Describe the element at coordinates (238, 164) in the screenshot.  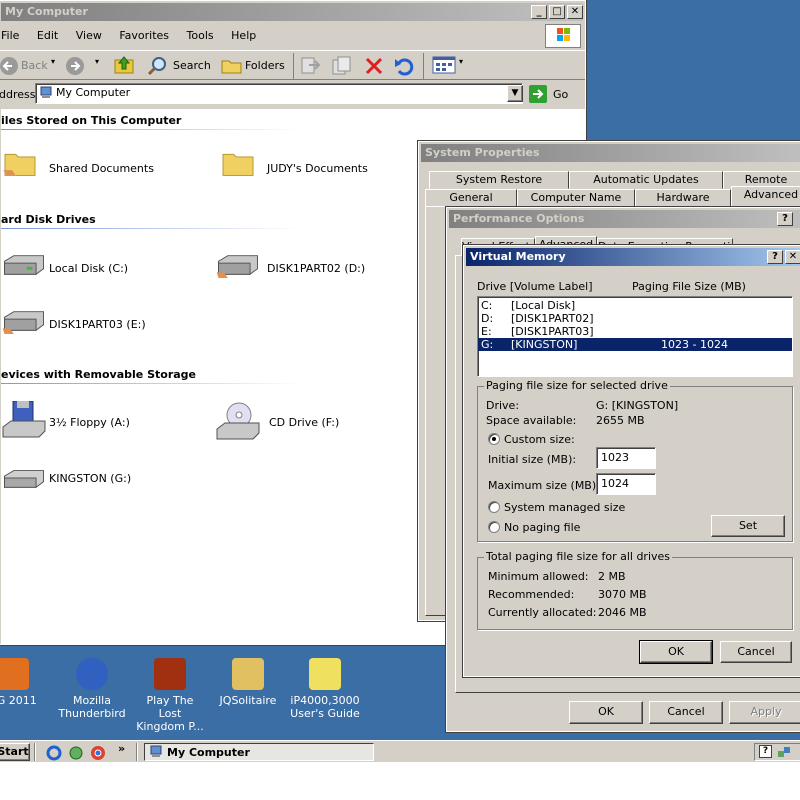
I see `folder-icon` at that location.